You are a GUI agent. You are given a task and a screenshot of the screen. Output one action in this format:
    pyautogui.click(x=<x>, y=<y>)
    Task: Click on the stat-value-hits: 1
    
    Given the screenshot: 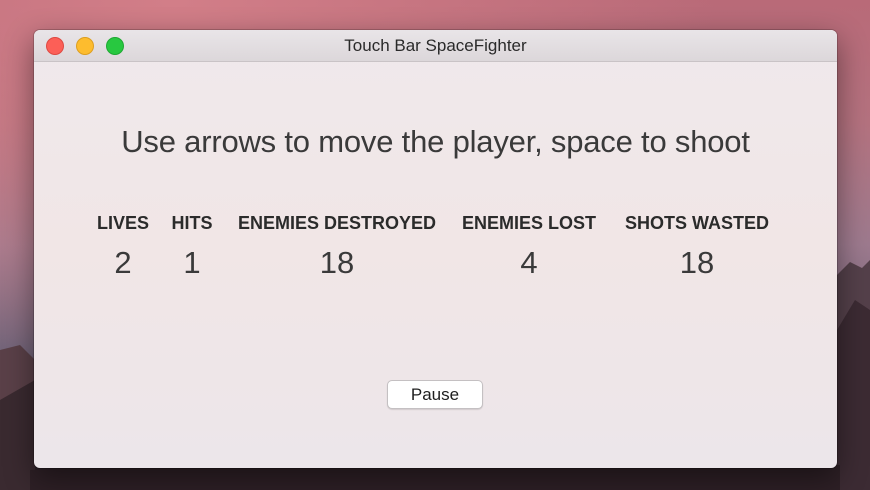 What is the action you would take?
    pyautogui.click(x=192, y=262)
    